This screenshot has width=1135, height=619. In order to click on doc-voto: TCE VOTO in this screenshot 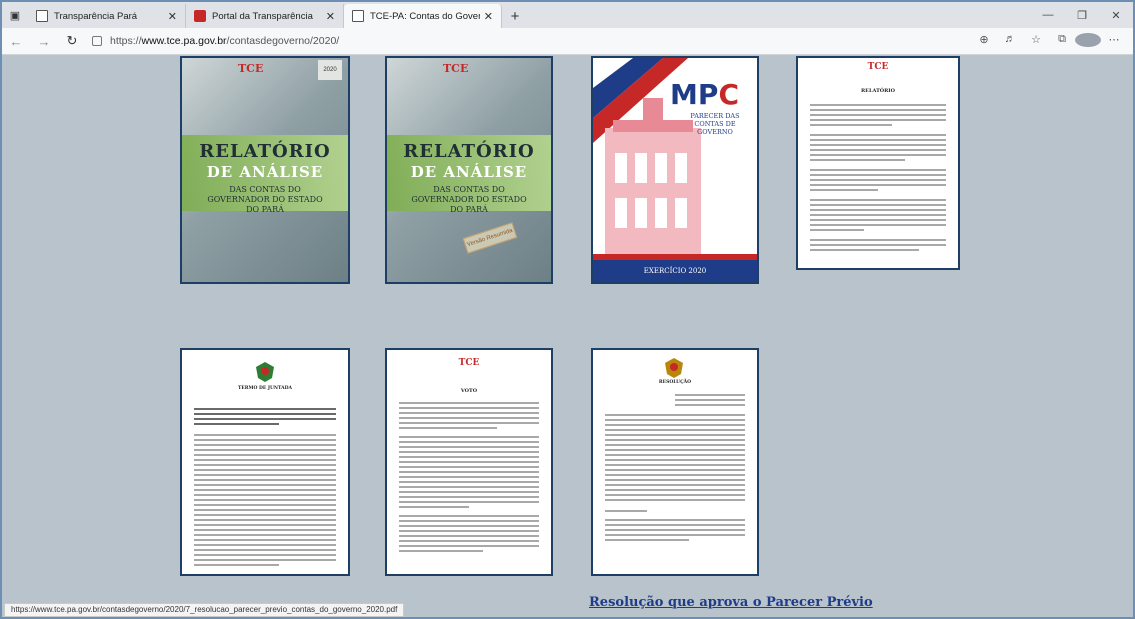, I will do `click(469, 462)`.